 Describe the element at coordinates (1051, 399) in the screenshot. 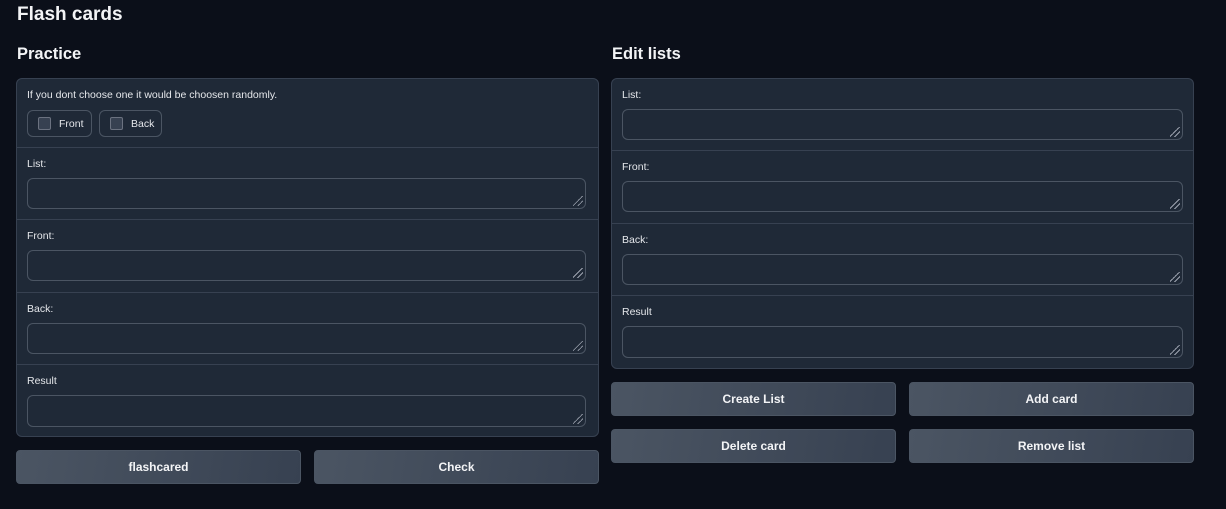

I see `add-card-button: Add card` at that location.